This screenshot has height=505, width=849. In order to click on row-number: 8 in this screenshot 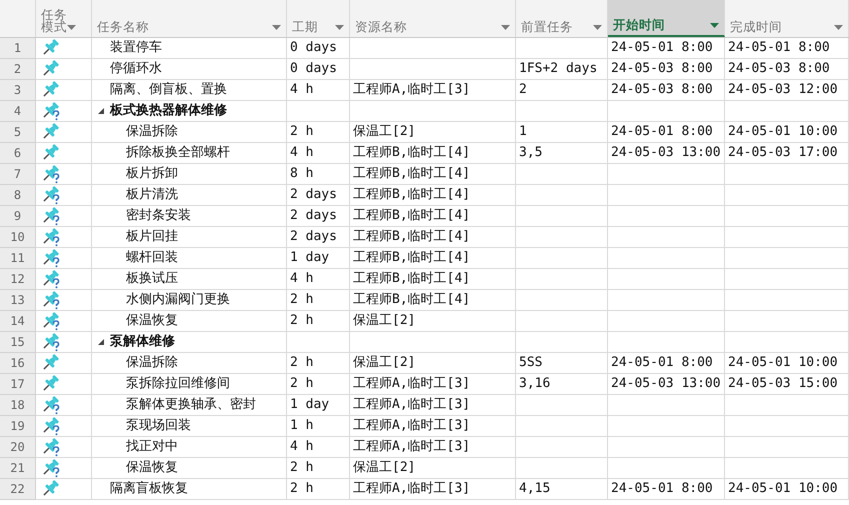, I will do `click(18, 195)`.